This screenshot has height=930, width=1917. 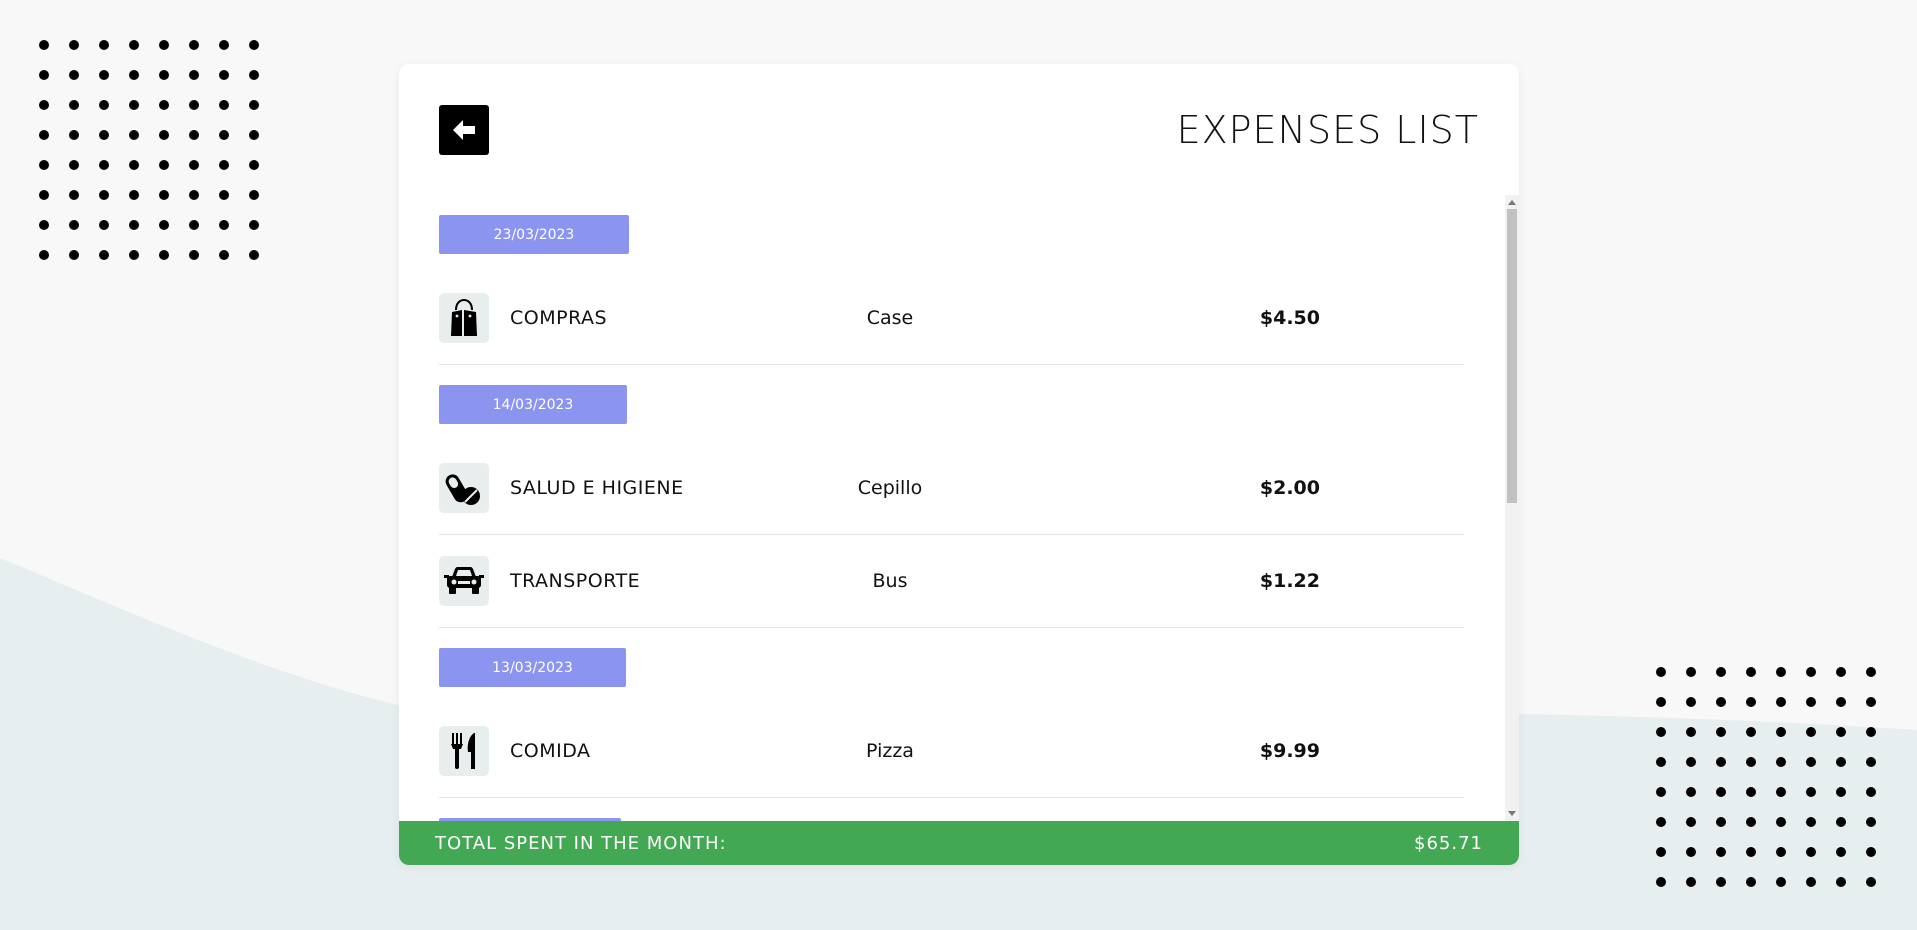 I want to click on date-badge: 23/03/2023, so click(x=534, y=234).